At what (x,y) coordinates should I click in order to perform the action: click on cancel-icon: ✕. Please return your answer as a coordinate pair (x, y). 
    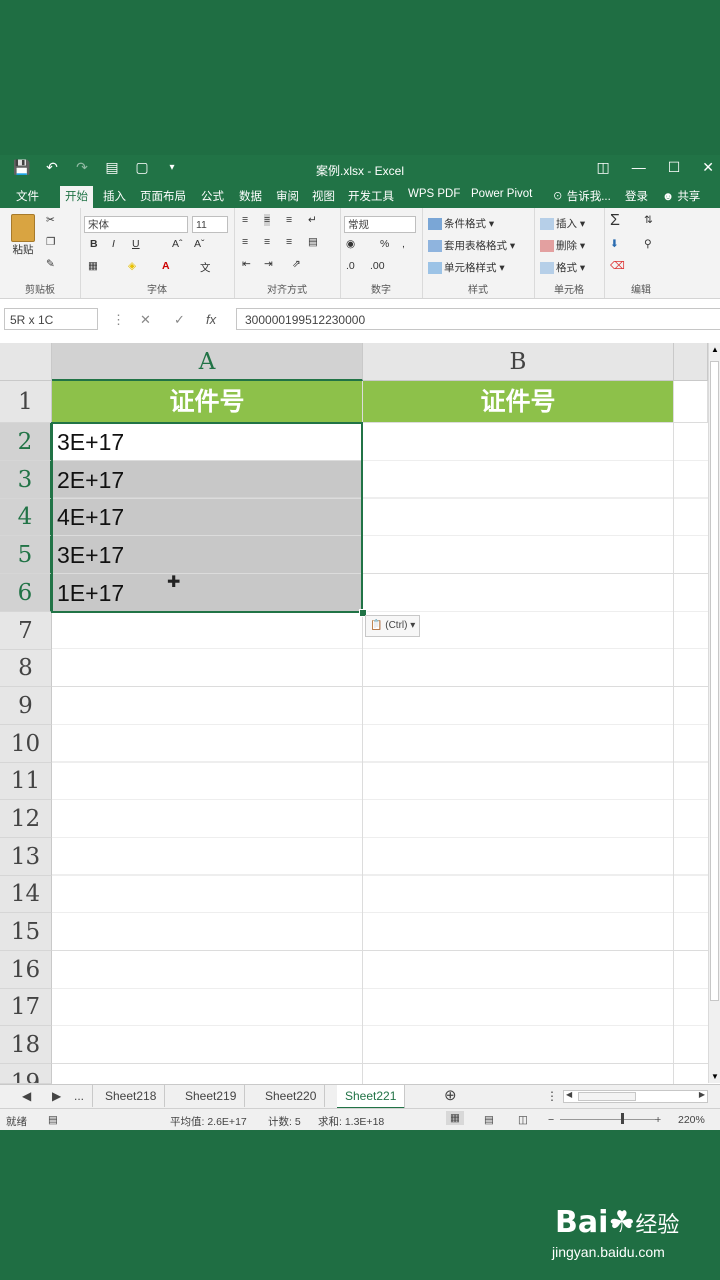
    Looking at the image, I should click on (145, 320).